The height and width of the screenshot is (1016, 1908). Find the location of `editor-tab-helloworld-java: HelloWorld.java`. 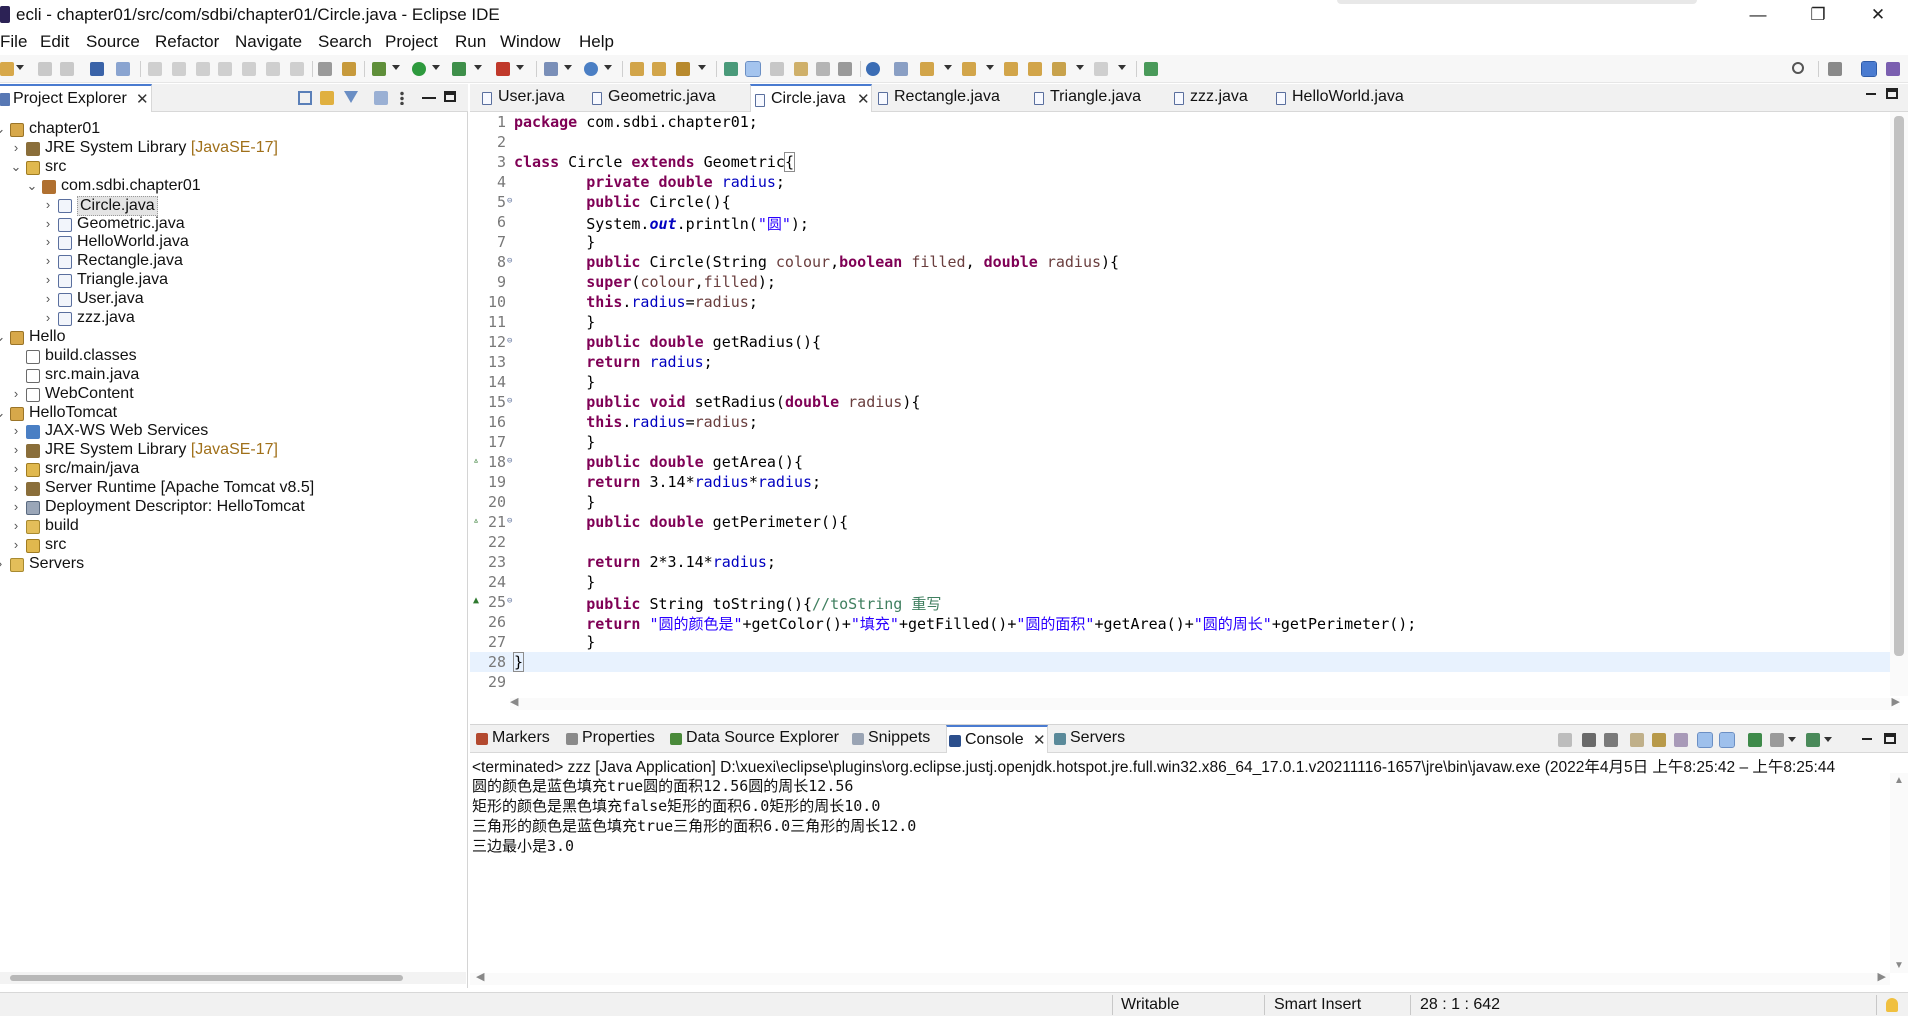

editor-tab-helloworld-java: HelloWorld.java is located at coordinates (1343, 98).